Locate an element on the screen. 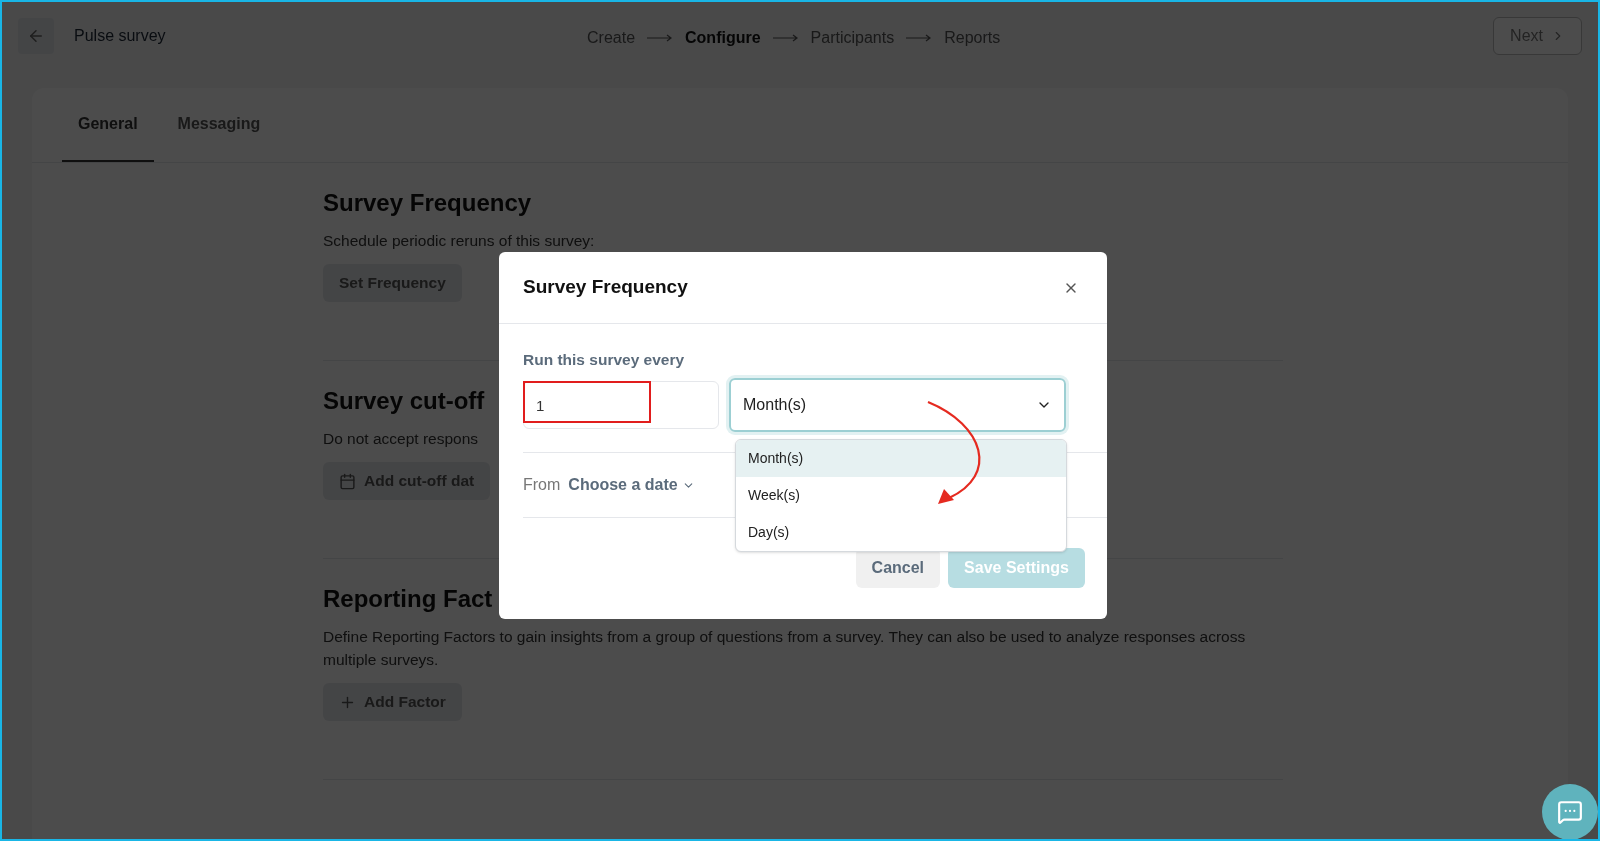 The height and width of the screenshot is (841, 1600). section-heading: Survey Frequency is located at coordinates (427, 203).